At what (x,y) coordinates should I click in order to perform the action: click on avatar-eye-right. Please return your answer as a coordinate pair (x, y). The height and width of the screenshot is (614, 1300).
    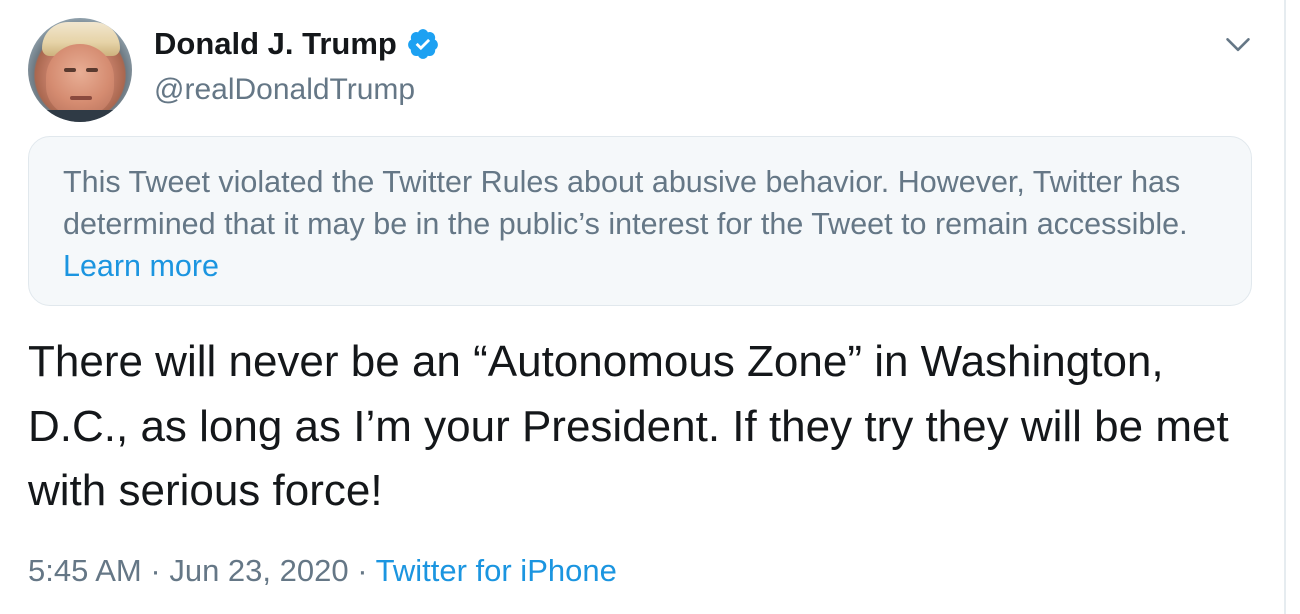
    Looking at the image, I should click on (92, 70).